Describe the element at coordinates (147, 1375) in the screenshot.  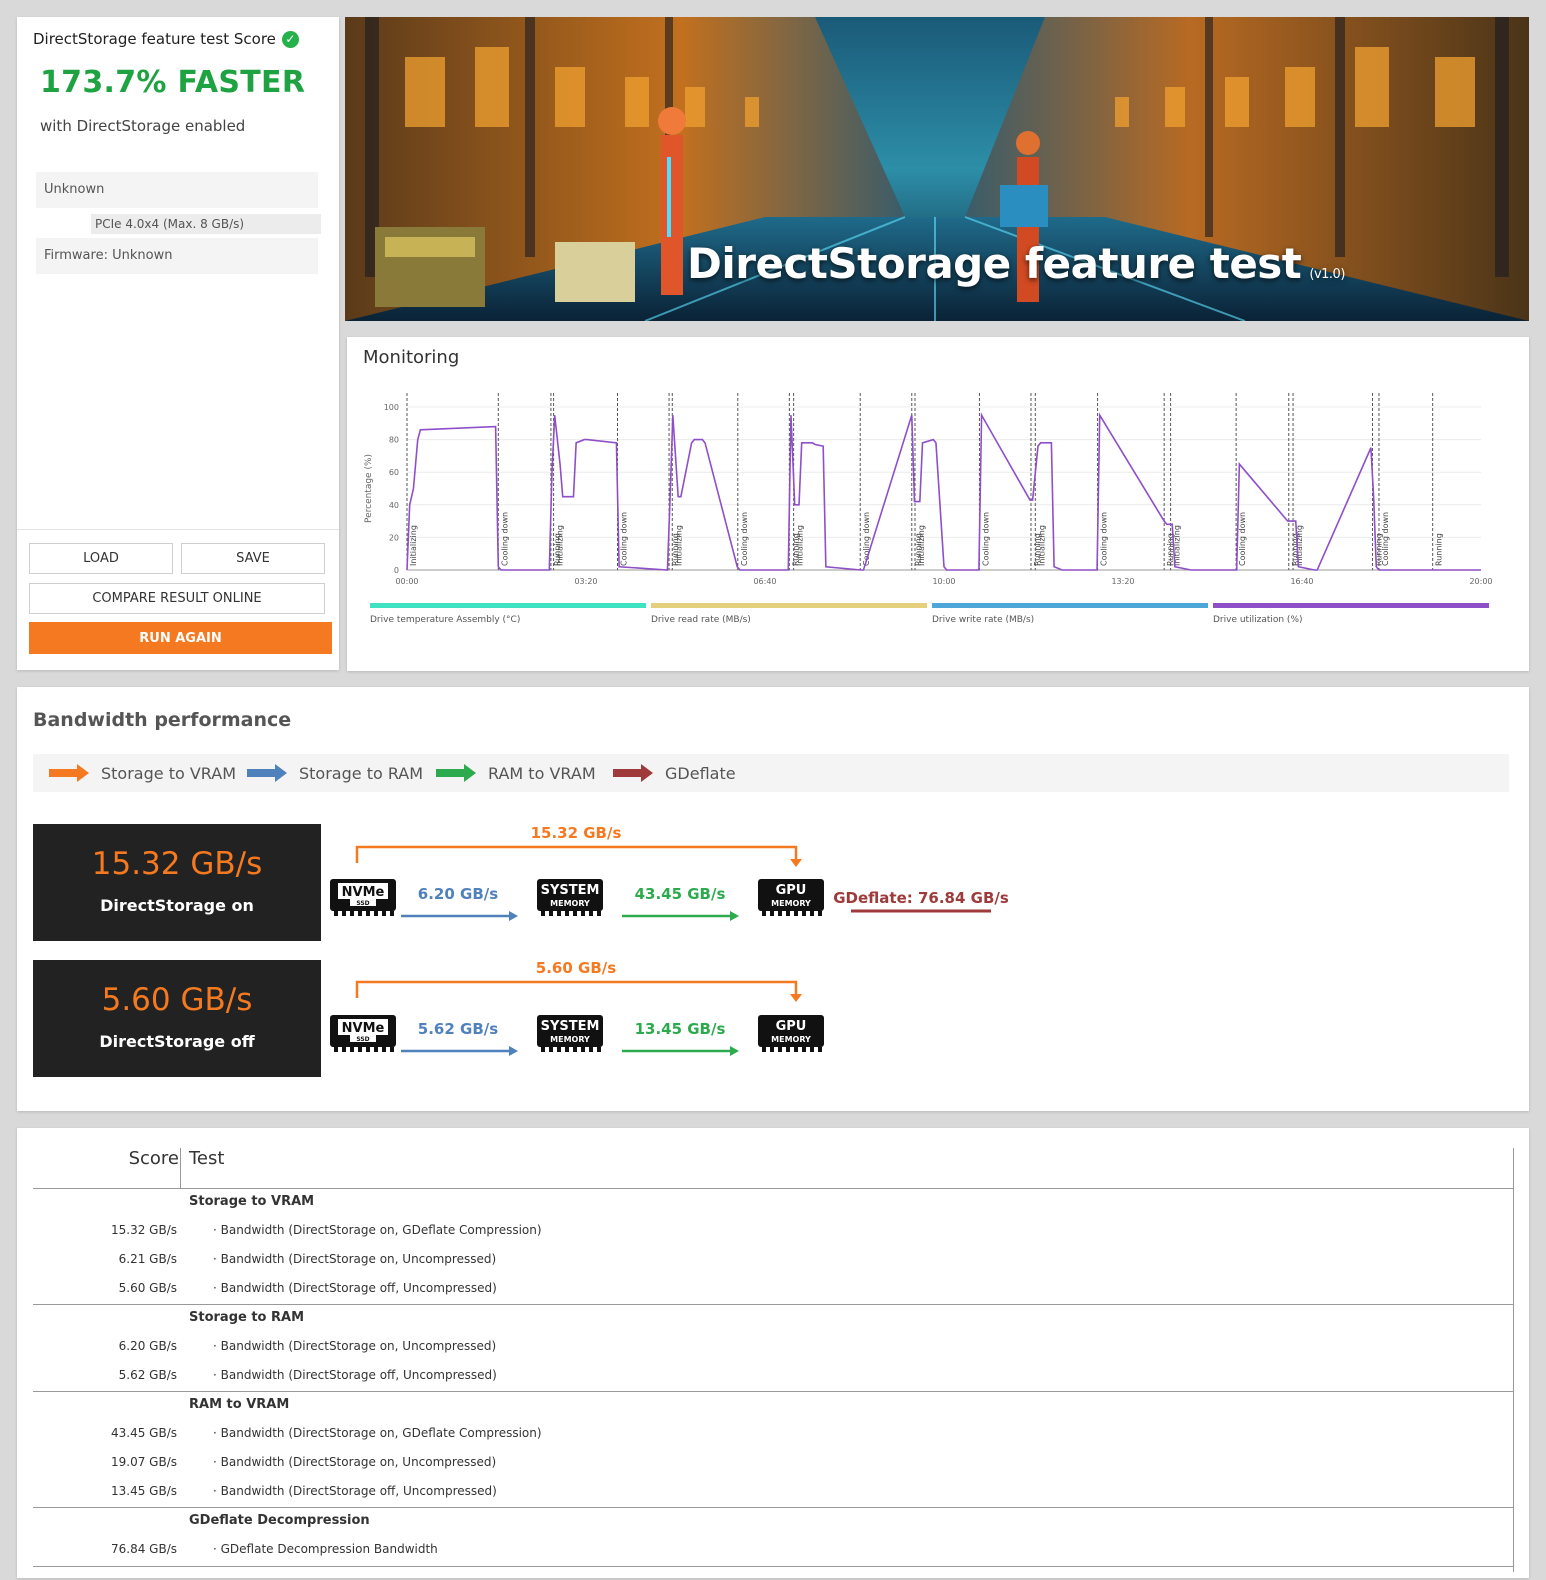
I see `row-score: 5.62 GB/s` at that location.